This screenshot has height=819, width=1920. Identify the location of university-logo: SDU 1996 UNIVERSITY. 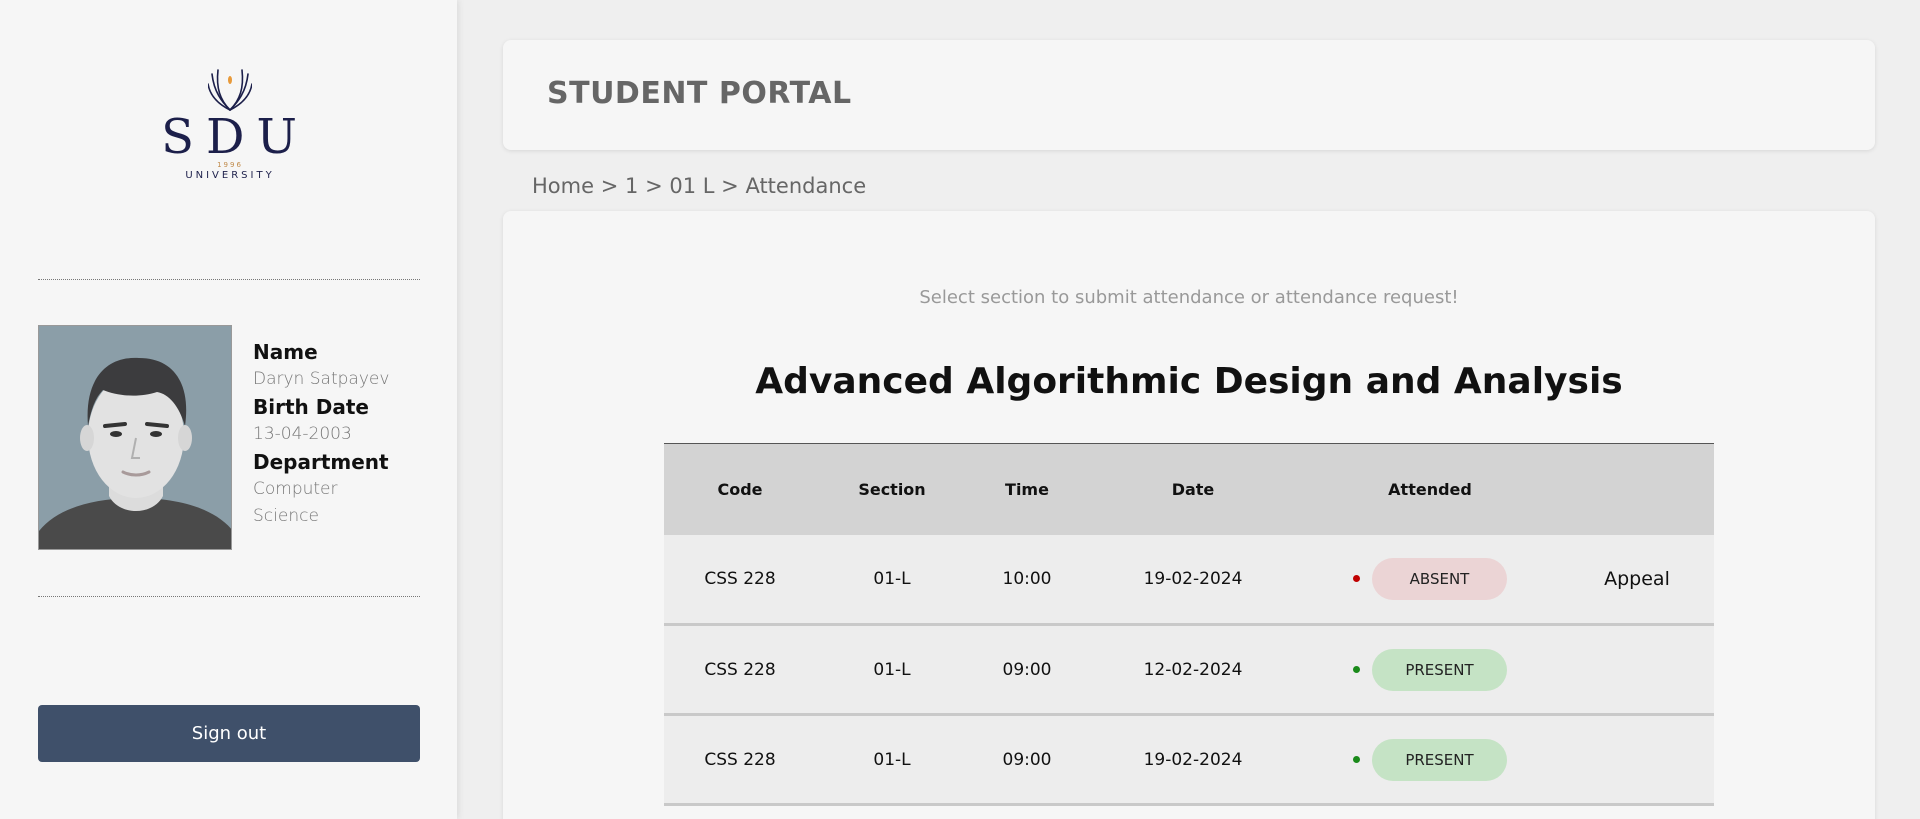
(230, 131).